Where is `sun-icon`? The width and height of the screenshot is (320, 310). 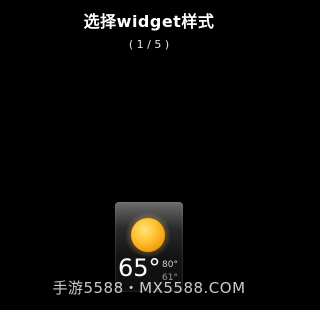 sun-icon is located at coordinates (148, 235).